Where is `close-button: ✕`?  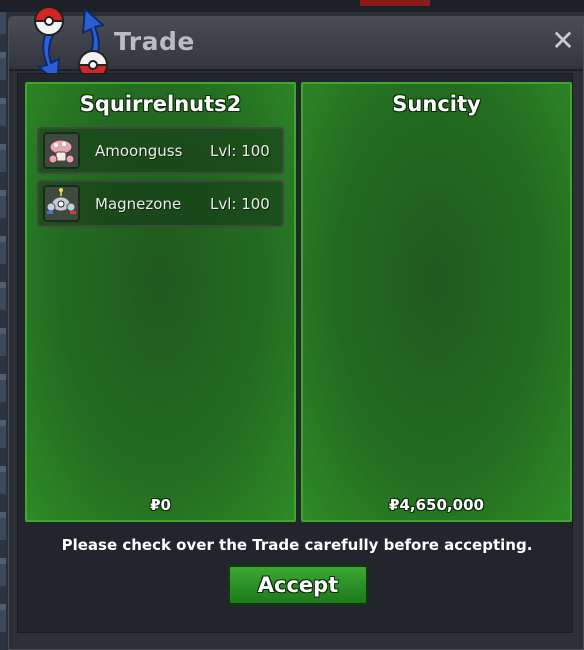 close-button: ✕ is located at coordinates (563, 41).